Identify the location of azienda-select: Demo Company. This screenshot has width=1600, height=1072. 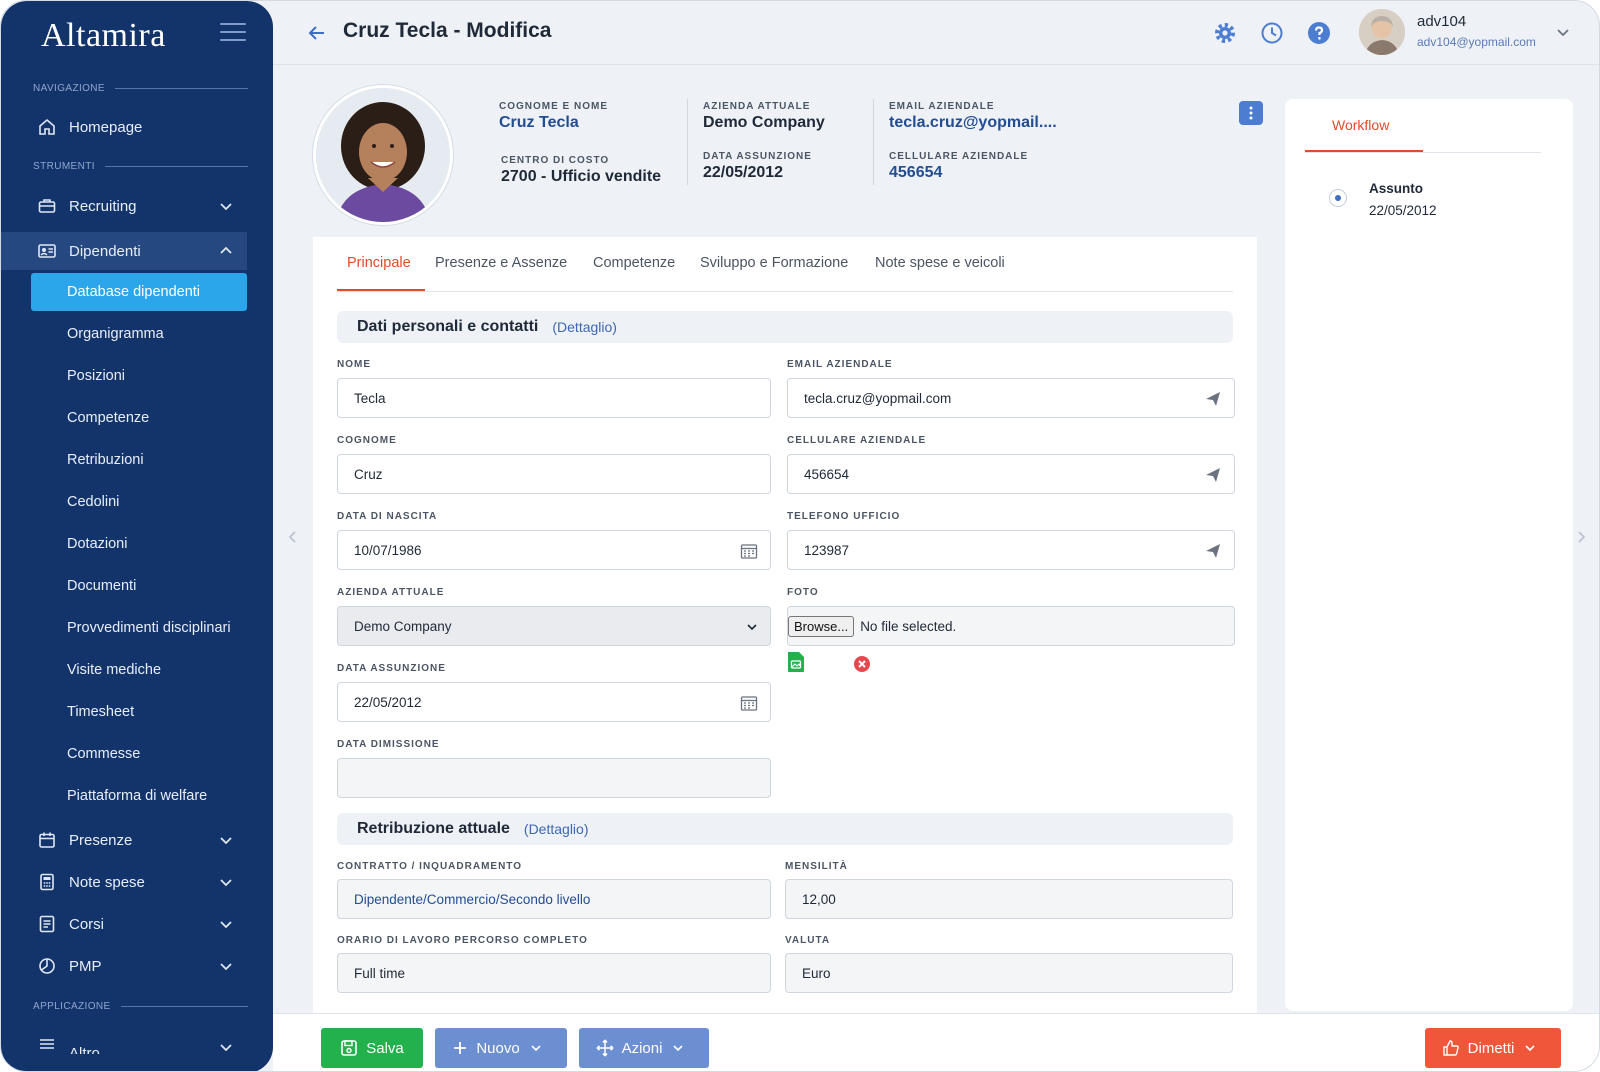
(554, 626).